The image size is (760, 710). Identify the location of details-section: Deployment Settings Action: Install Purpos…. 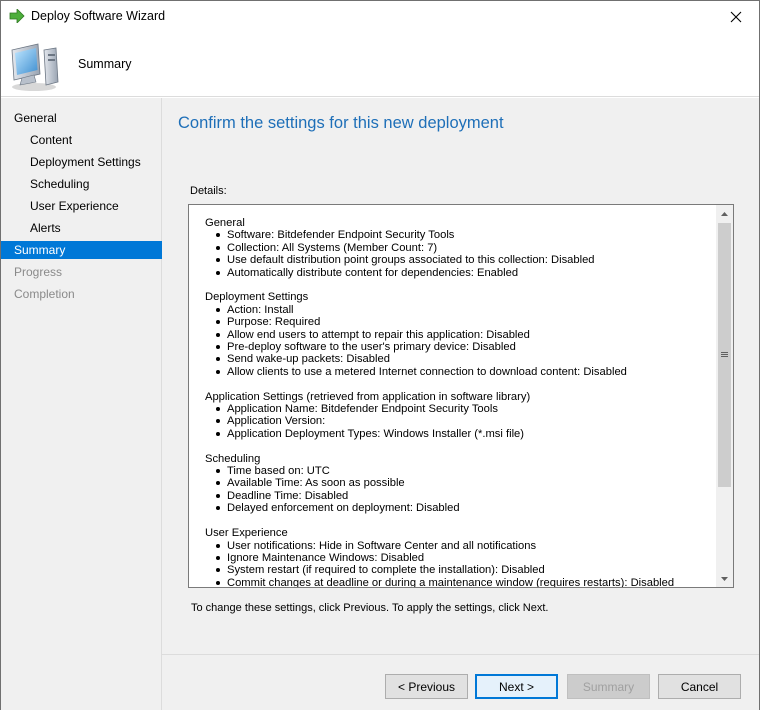
(460, 334).